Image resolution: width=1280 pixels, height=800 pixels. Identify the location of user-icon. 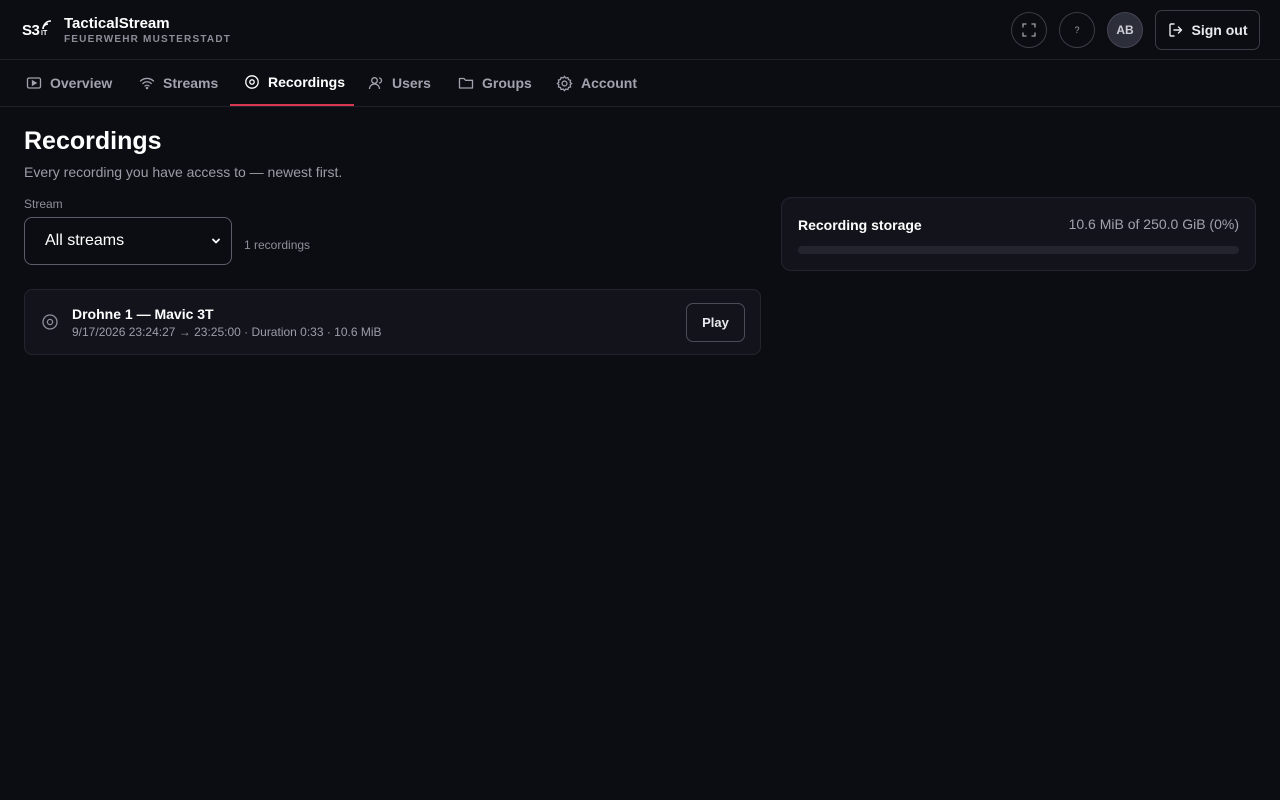
(375, 83).